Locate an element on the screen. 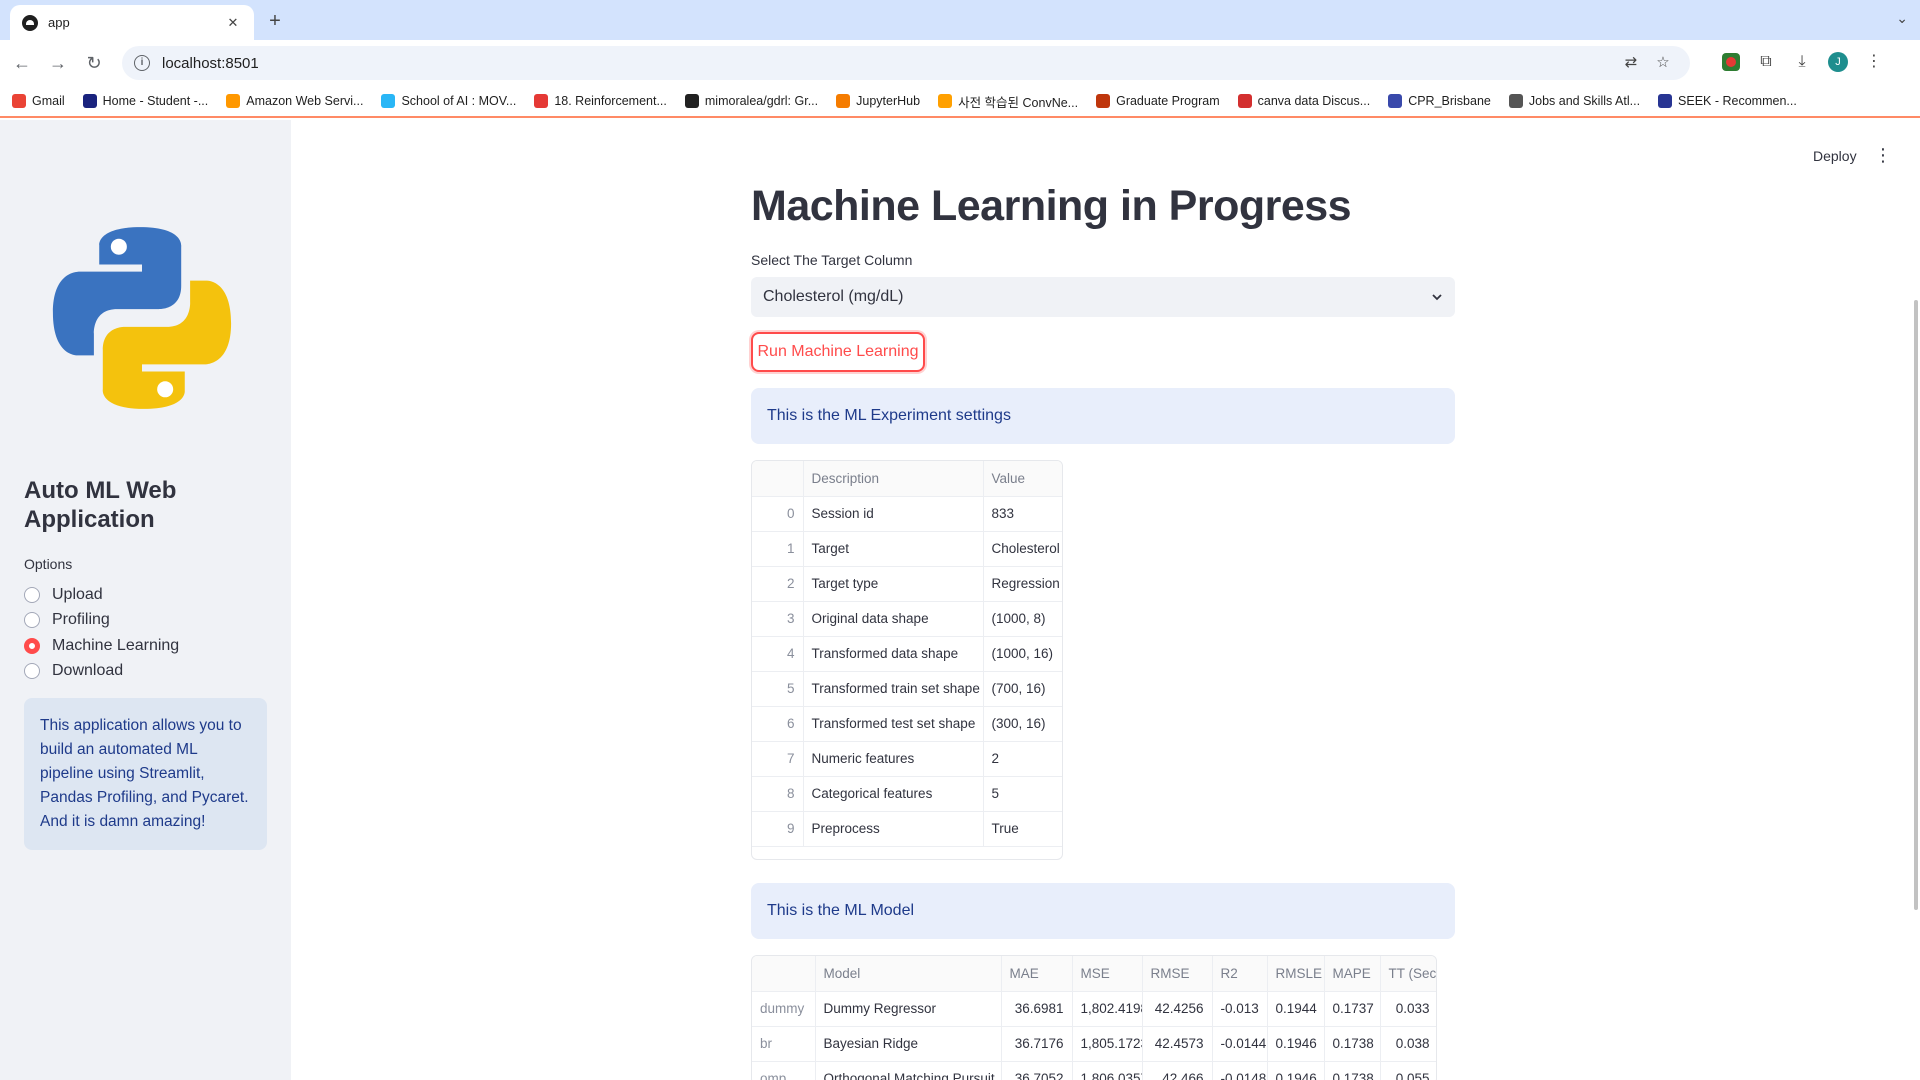 The image size is (1920, 1080). translate-icon: ⇄ is located at coordinates (1631, 63).